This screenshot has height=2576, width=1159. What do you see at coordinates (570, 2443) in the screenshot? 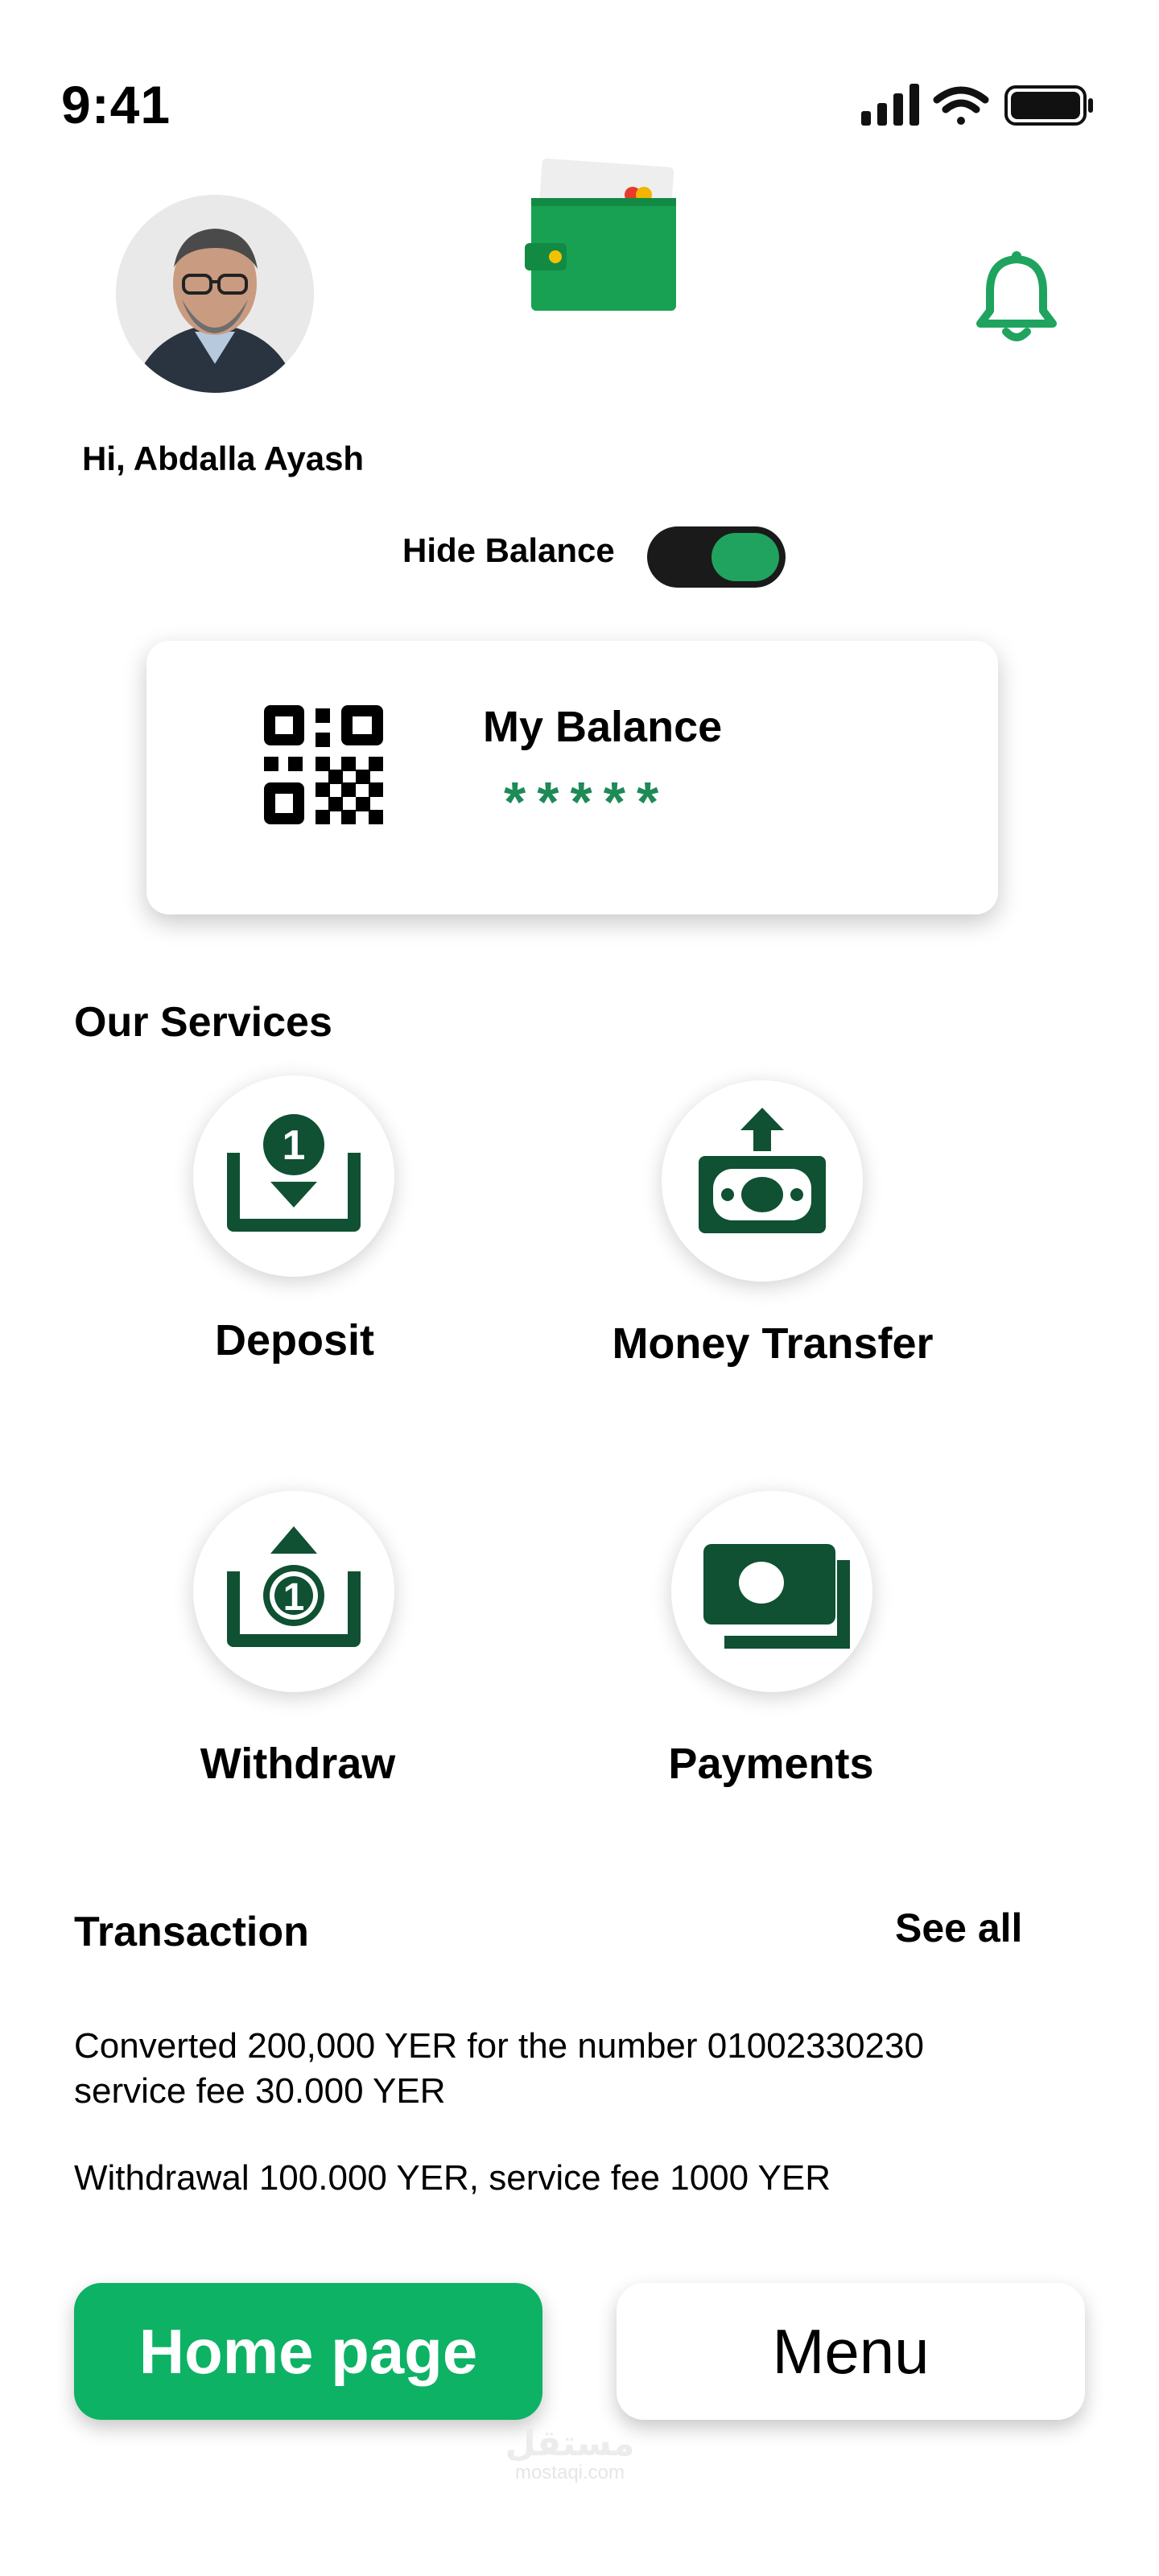
I see `watermark-arabic: مستقل` at bounding box center [570, 2443].